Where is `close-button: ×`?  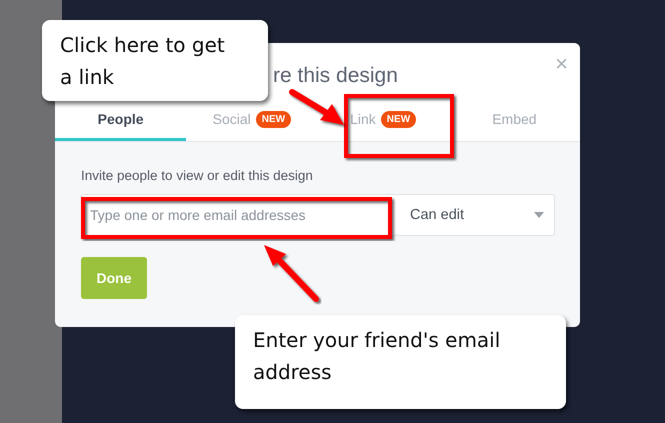
close-button: × is located at coordinates (561, 64).